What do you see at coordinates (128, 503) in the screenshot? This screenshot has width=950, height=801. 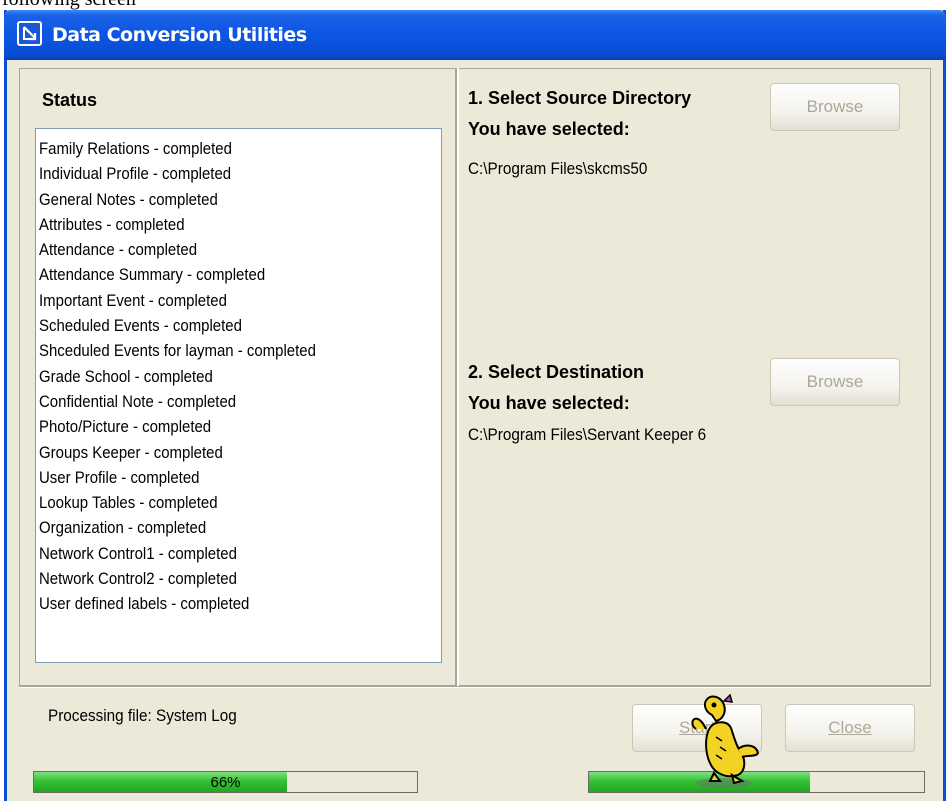 I see `status-list-item: Lookup Tables - completed` at bounding box center [128, 503].